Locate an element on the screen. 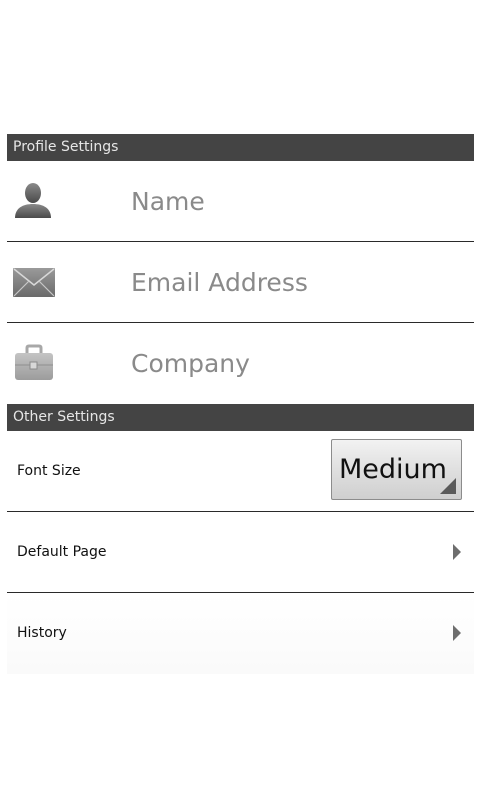 Image resolution: width=480 pixels, height=800 pixels. history-row: History is located at coordinates (240, 633).